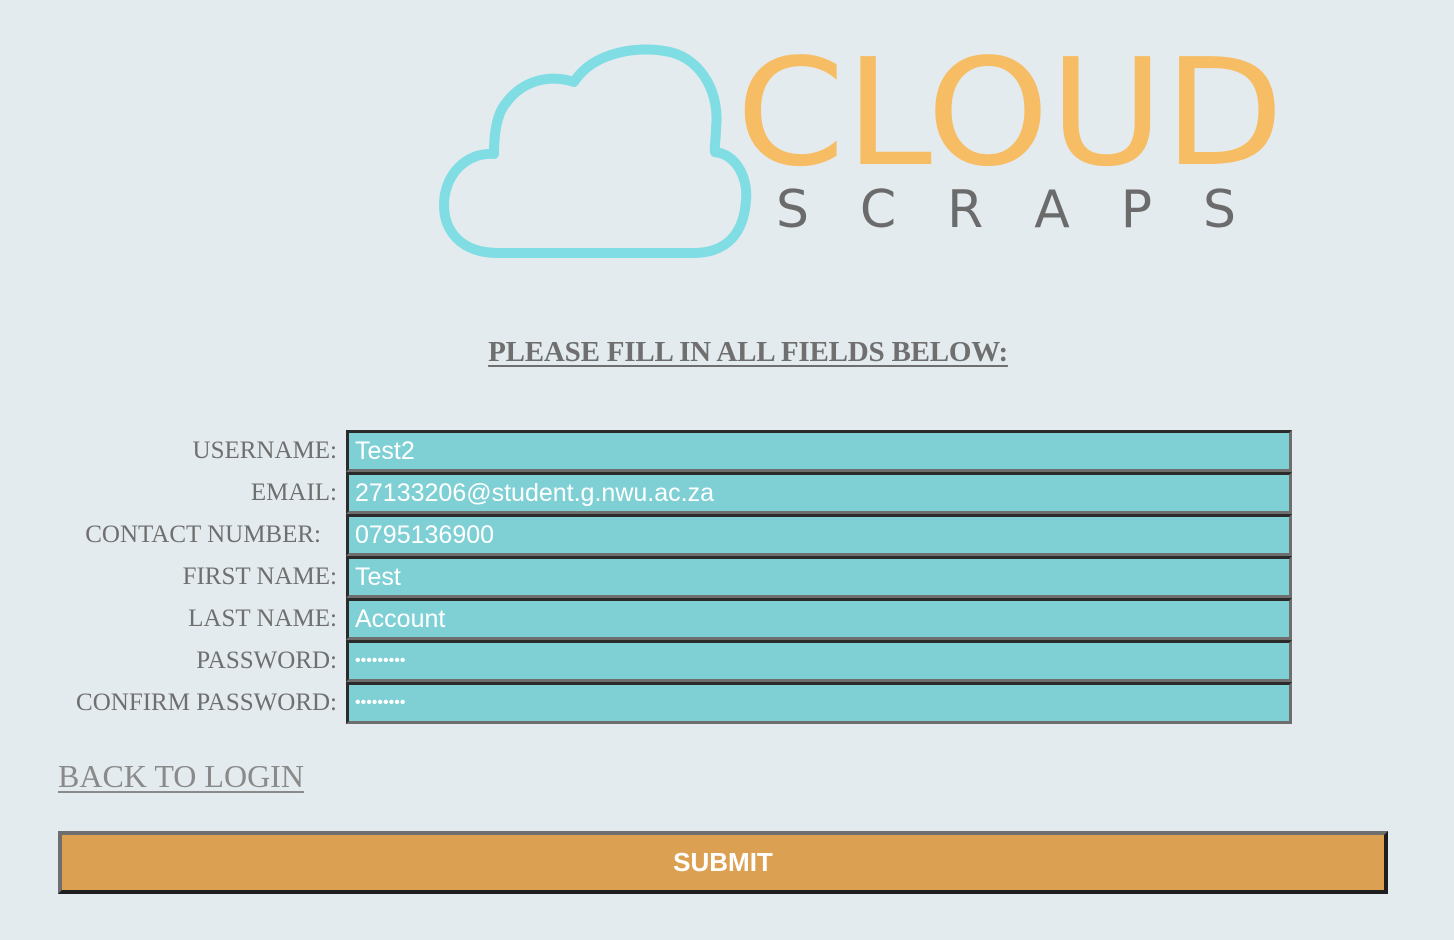  What do you see at coordinates (293, 492) in the screenshot?
I see `email-label: EMAIL:` at bounding box center [293, 492].